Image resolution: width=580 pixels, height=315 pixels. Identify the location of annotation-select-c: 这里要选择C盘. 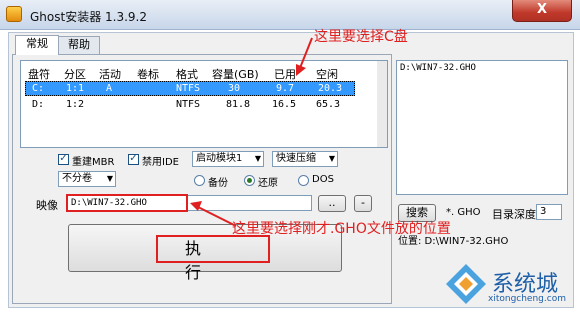
(361, 37).